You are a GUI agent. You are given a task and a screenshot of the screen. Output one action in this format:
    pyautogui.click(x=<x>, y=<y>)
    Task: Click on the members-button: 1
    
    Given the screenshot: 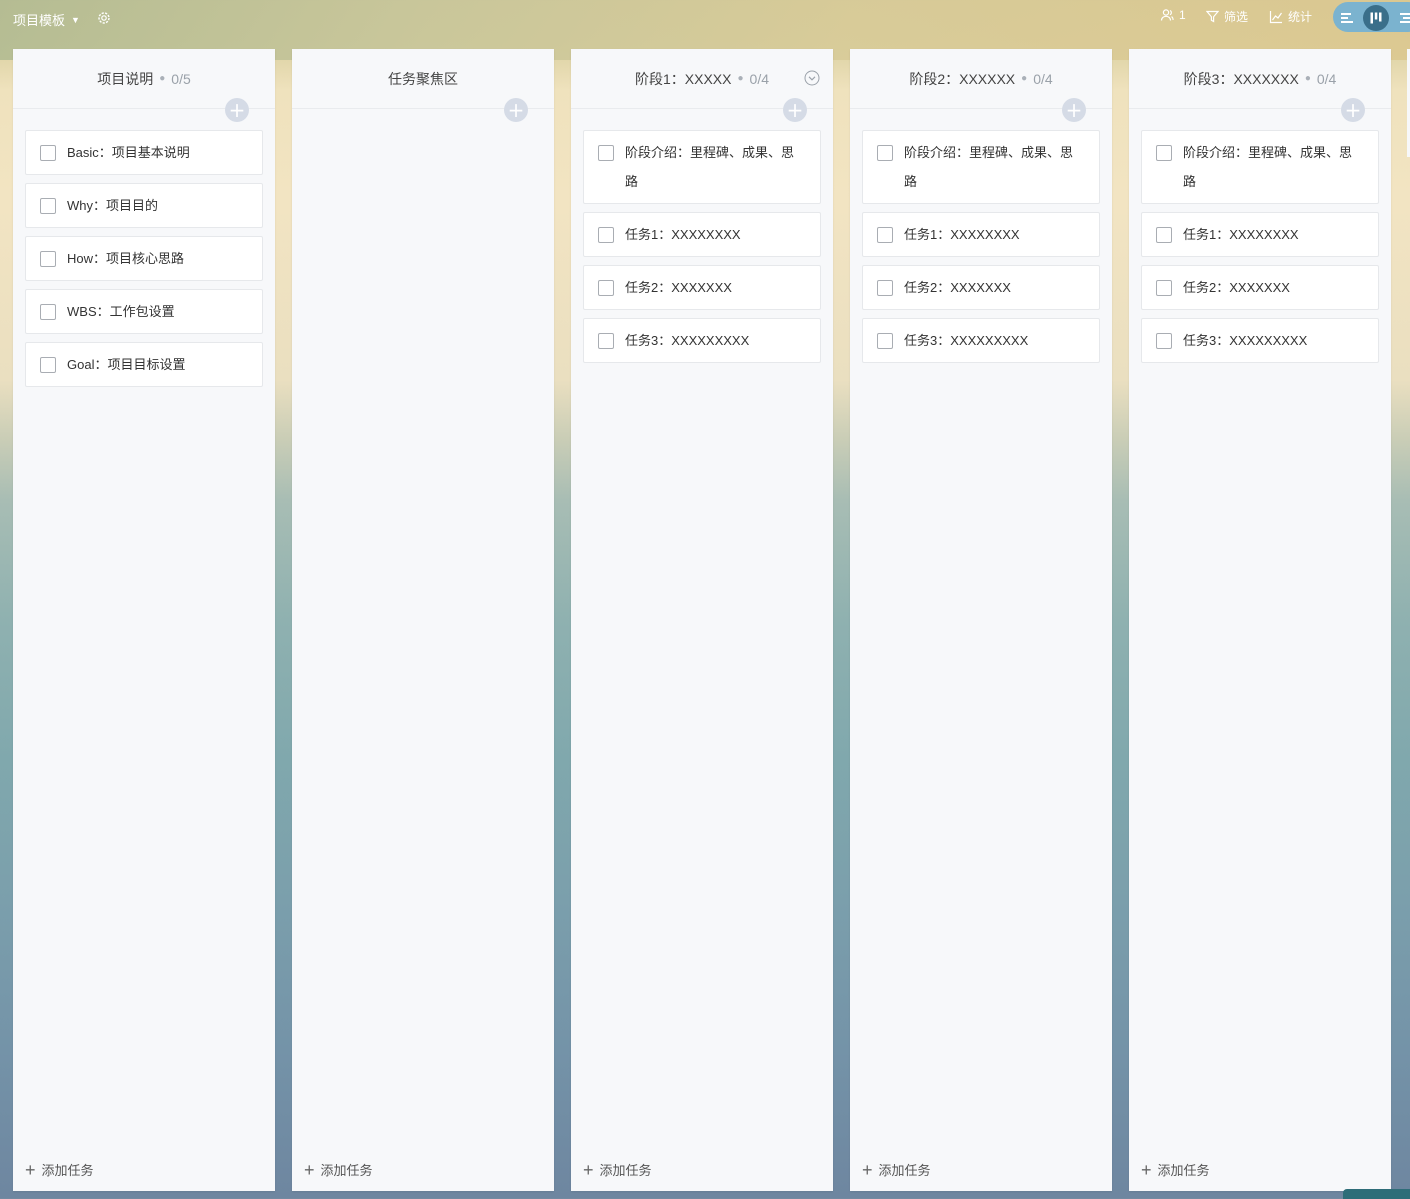 What is the action you would take?
    pyautogui.click(x=1173, y=15)
    